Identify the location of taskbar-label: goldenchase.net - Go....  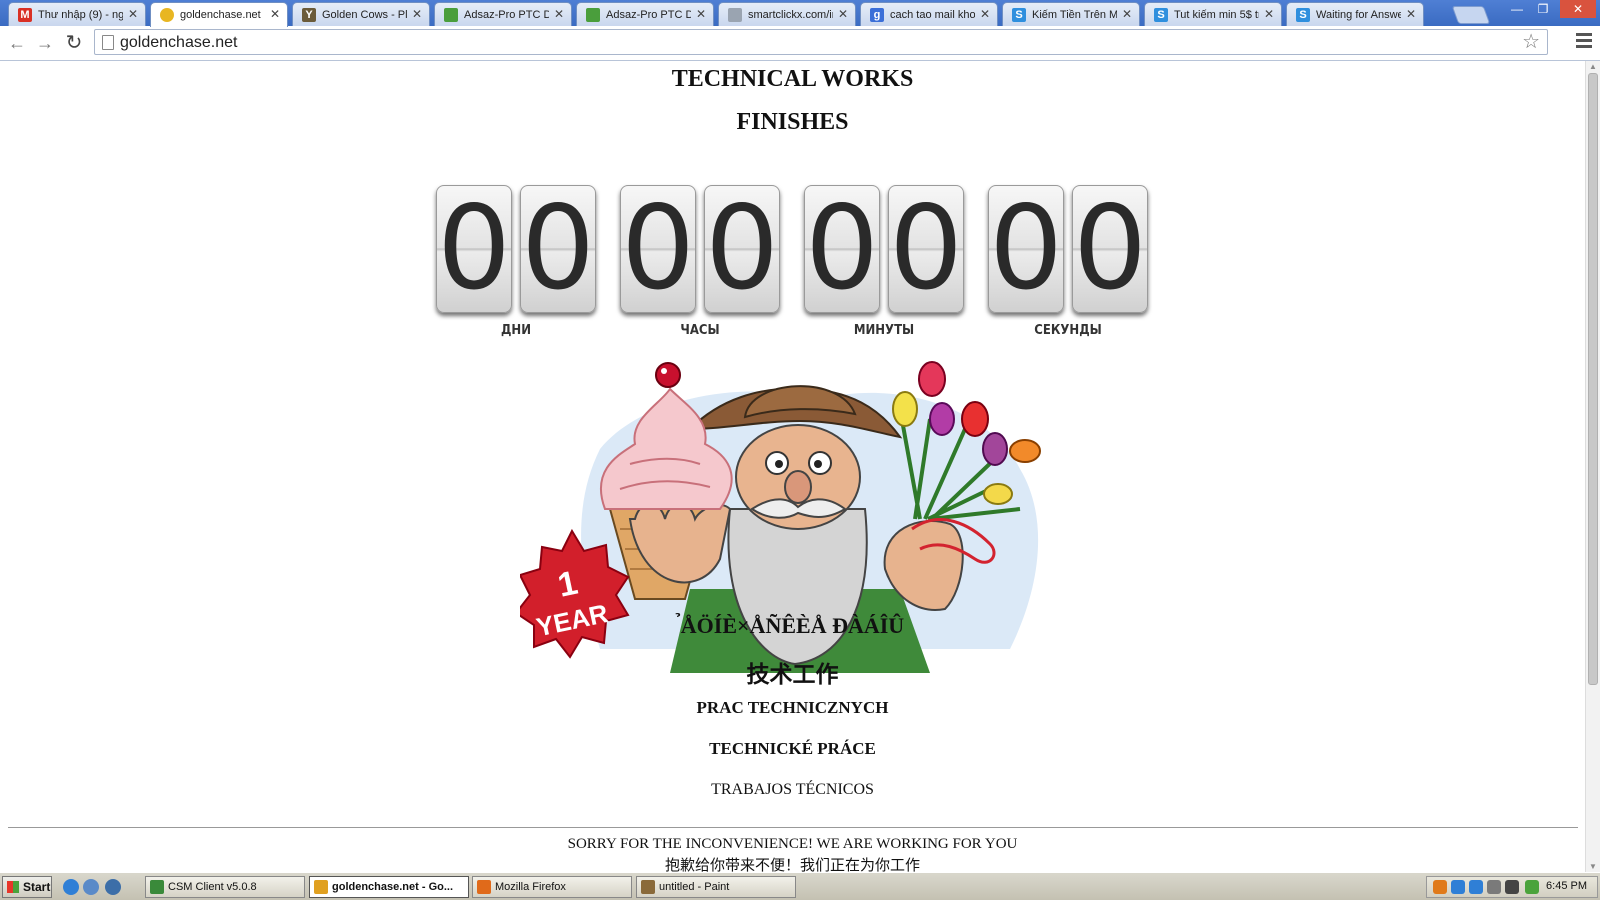
(393, 887).